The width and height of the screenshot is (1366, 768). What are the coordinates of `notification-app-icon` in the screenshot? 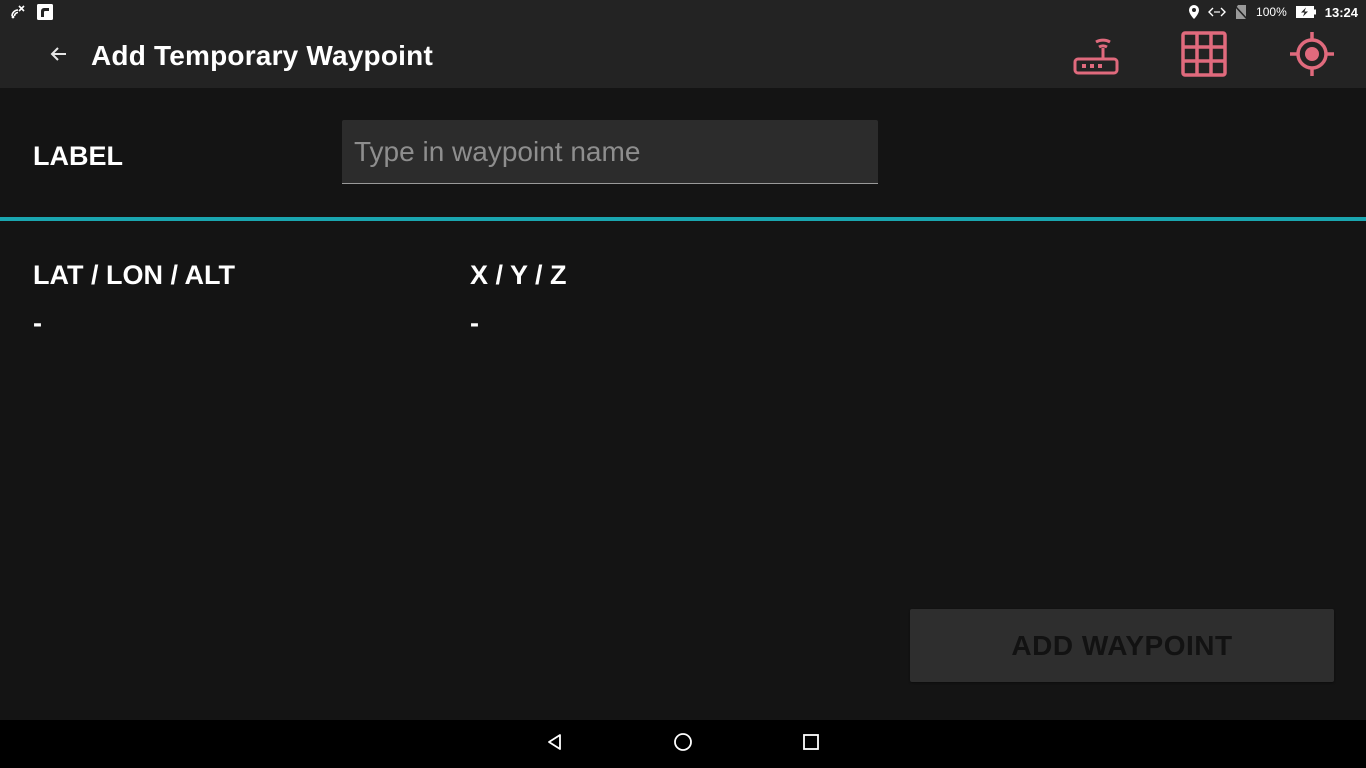 It's located at (45, 12).